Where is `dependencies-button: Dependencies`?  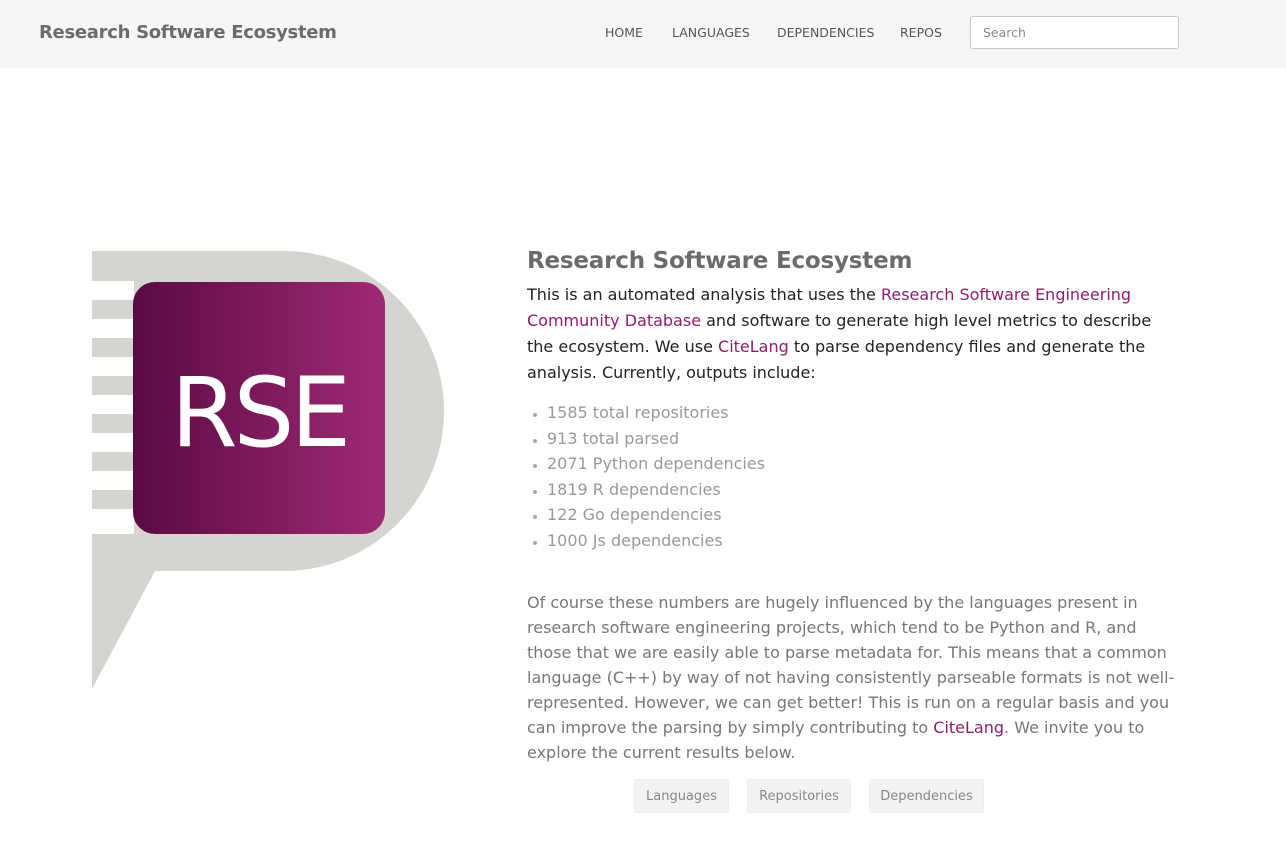
dependencies-button: Dependencies is located at coordinates (926, 796).